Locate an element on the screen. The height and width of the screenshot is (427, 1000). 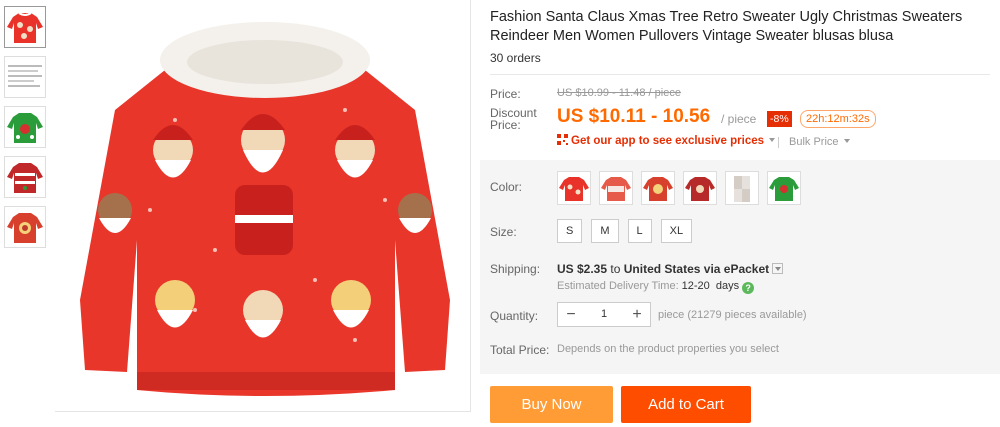
thumbnail-list is located at coordinates (25, 131).